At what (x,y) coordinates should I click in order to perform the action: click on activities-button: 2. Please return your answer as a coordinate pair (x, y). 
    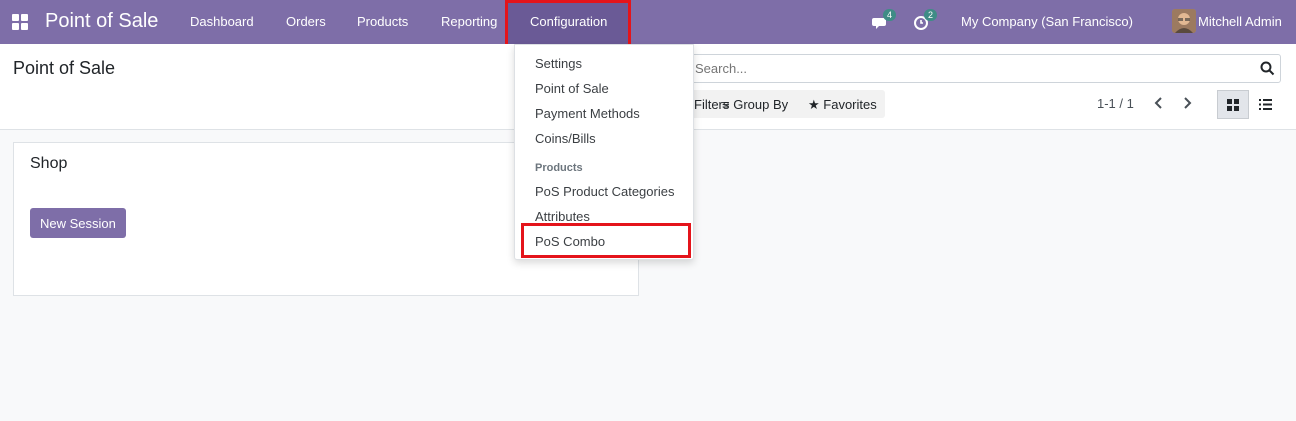
    Looking at the image, I should click on (925, 21).